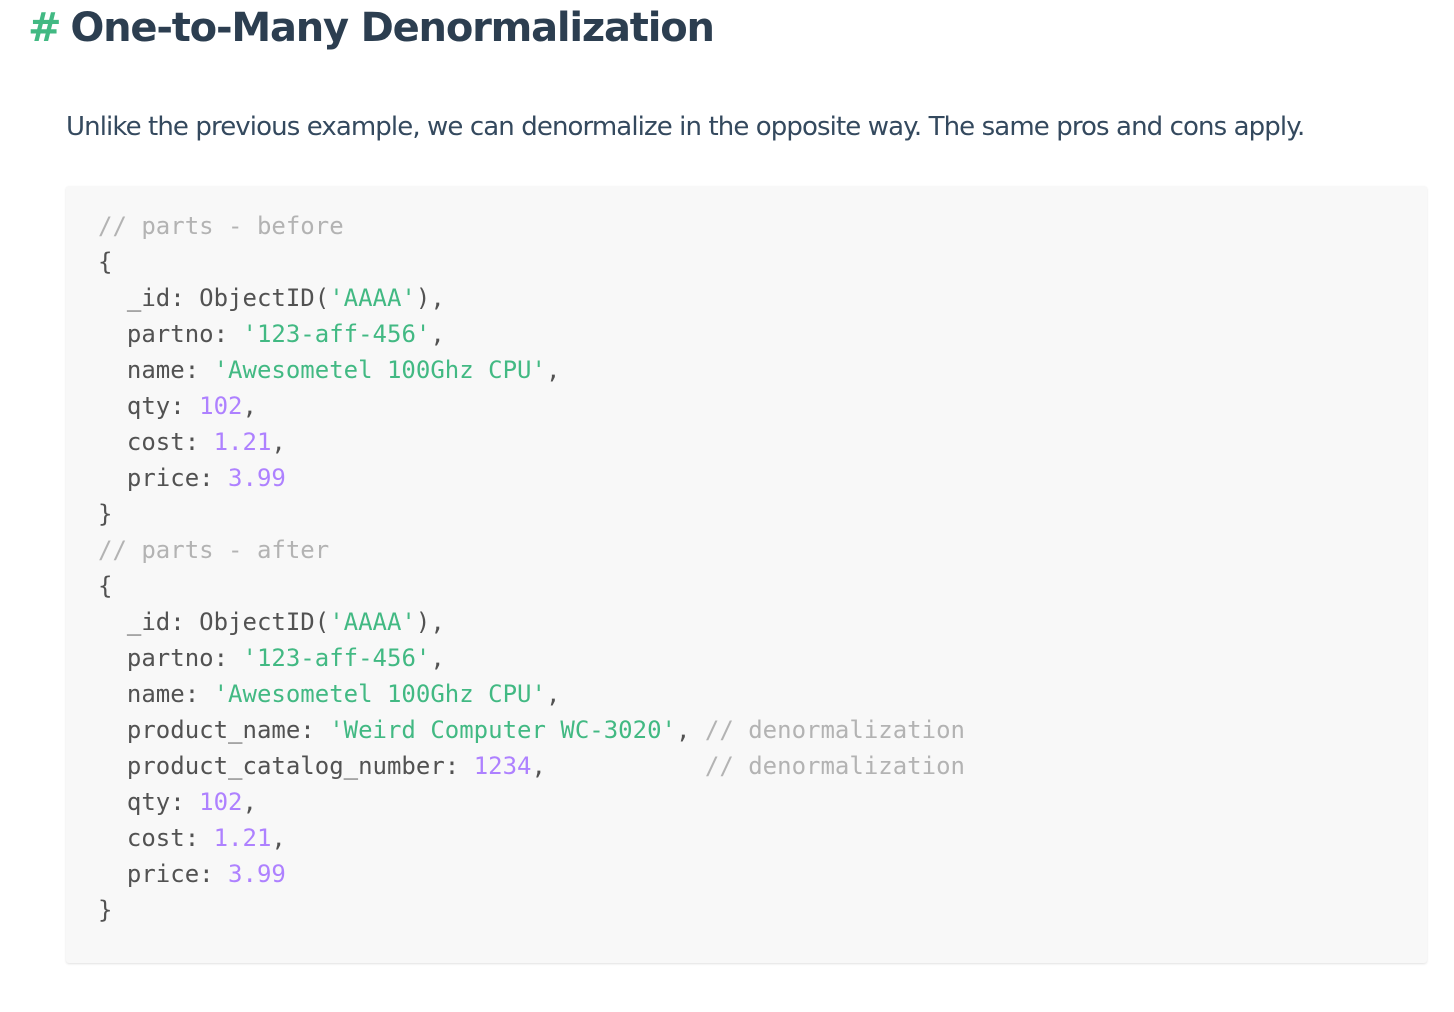  I want to click on heading-anchor-link: #, so click(45, 28).